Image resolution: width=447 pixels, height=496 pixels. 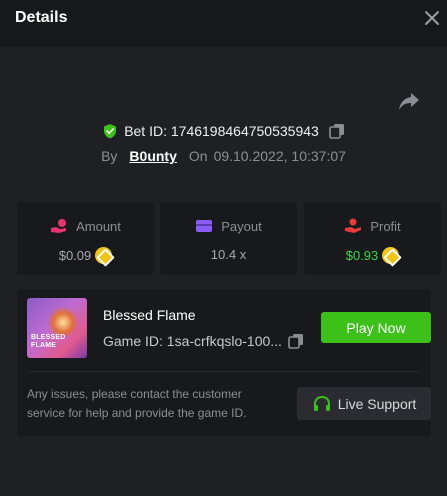 What do you see at coordinates (48, 341) in the screenshot?
I see `game-thumbnail-title: BLESSED FLAME` at bounding box center [48, 341].